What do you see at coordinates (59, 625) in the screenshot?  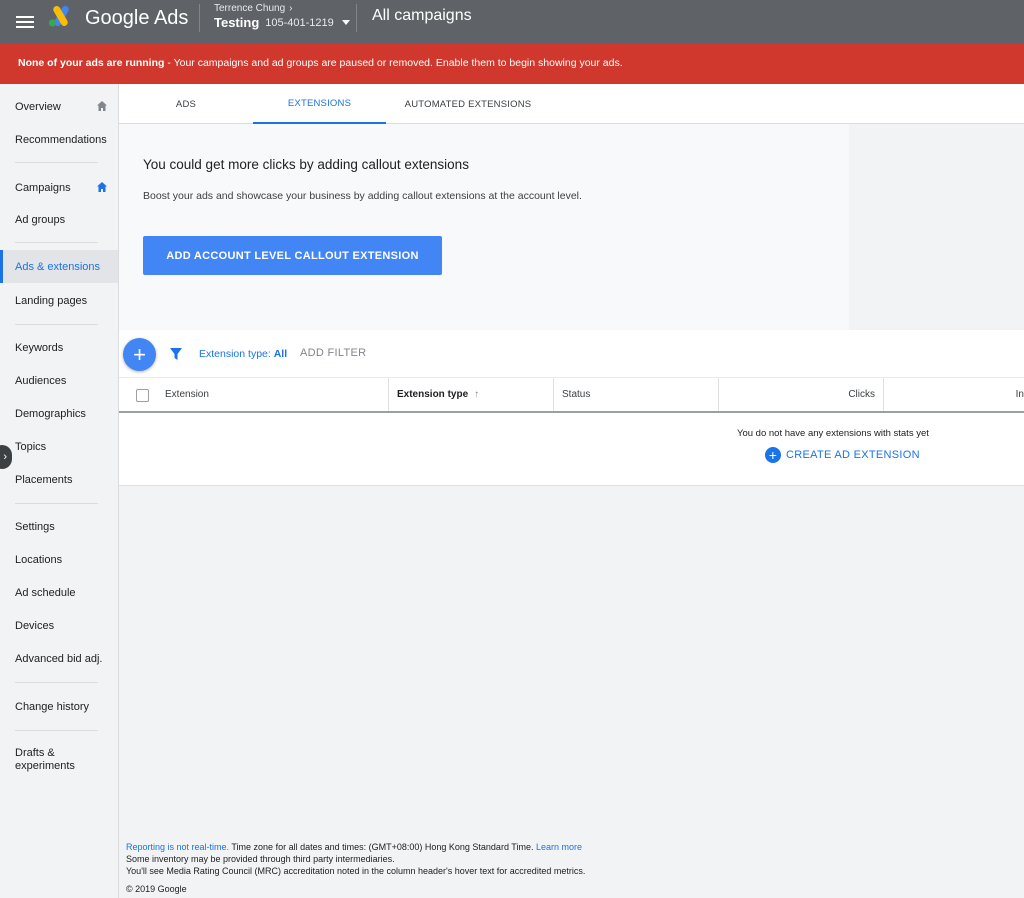 I see `sidebar-item-devices: Devices` at bounding box center [59, 625].